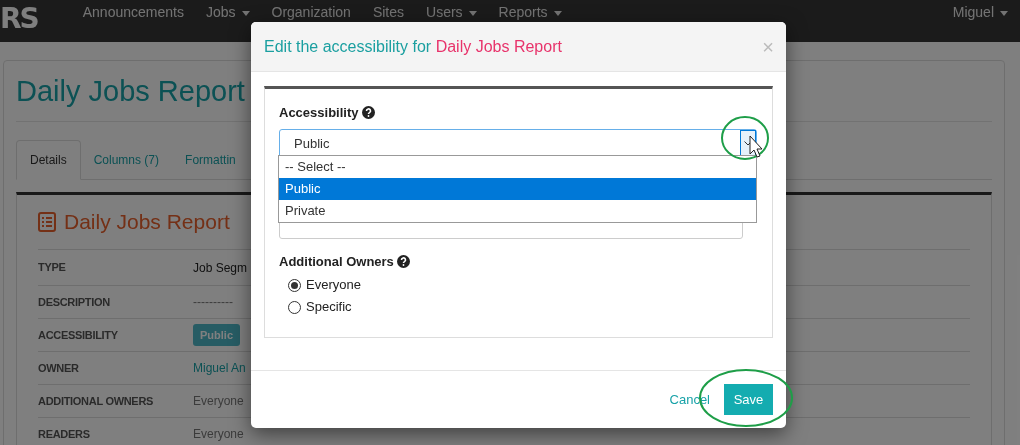  Describe the element at coordinates (530, 12) in the screenshot. I see `nav-link: Reports` at that location.